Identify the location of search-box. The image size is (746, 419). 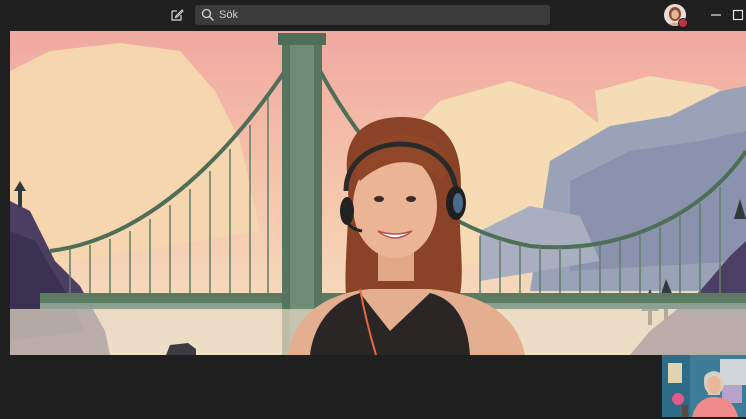
(372, 15).